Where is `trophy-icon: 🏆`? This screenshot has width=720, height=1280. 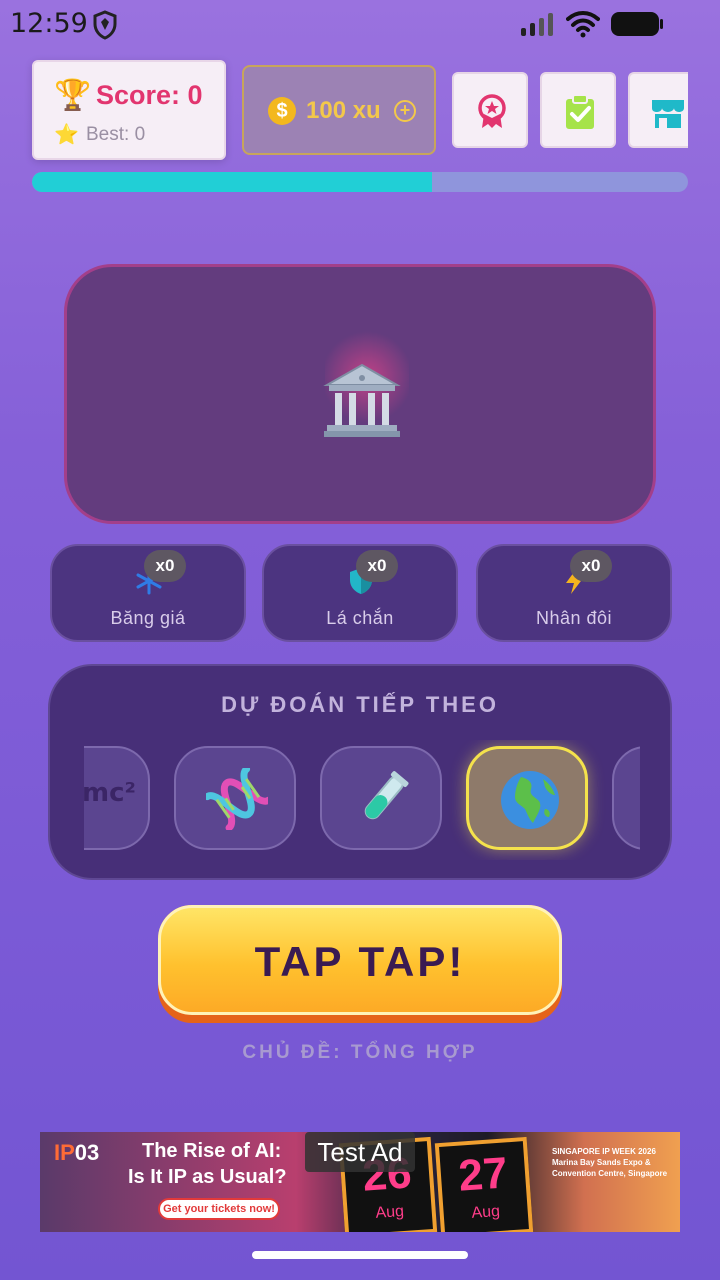
trophy-icon: 🏆 is located at coordinates (73, 95).